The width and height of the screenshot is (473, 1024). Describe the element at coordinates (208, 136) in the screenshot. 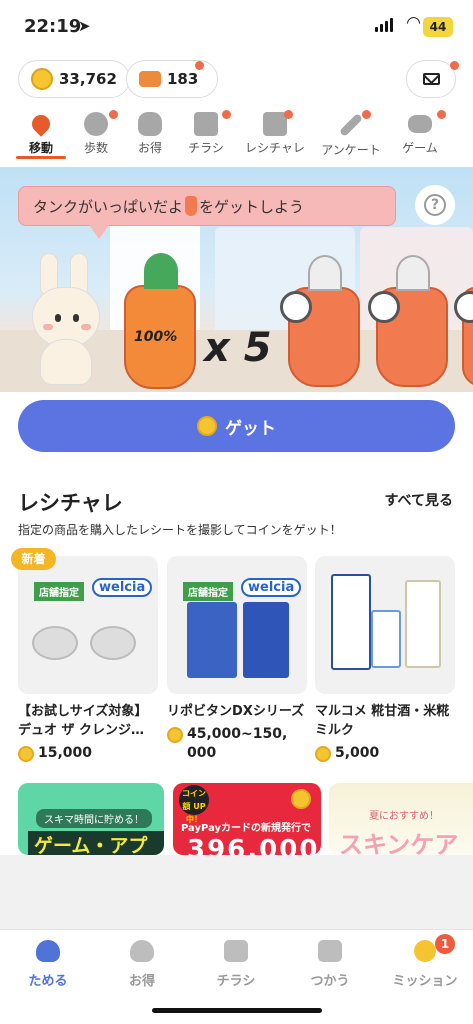

I see `tab-flyers: チラシ` at that location.